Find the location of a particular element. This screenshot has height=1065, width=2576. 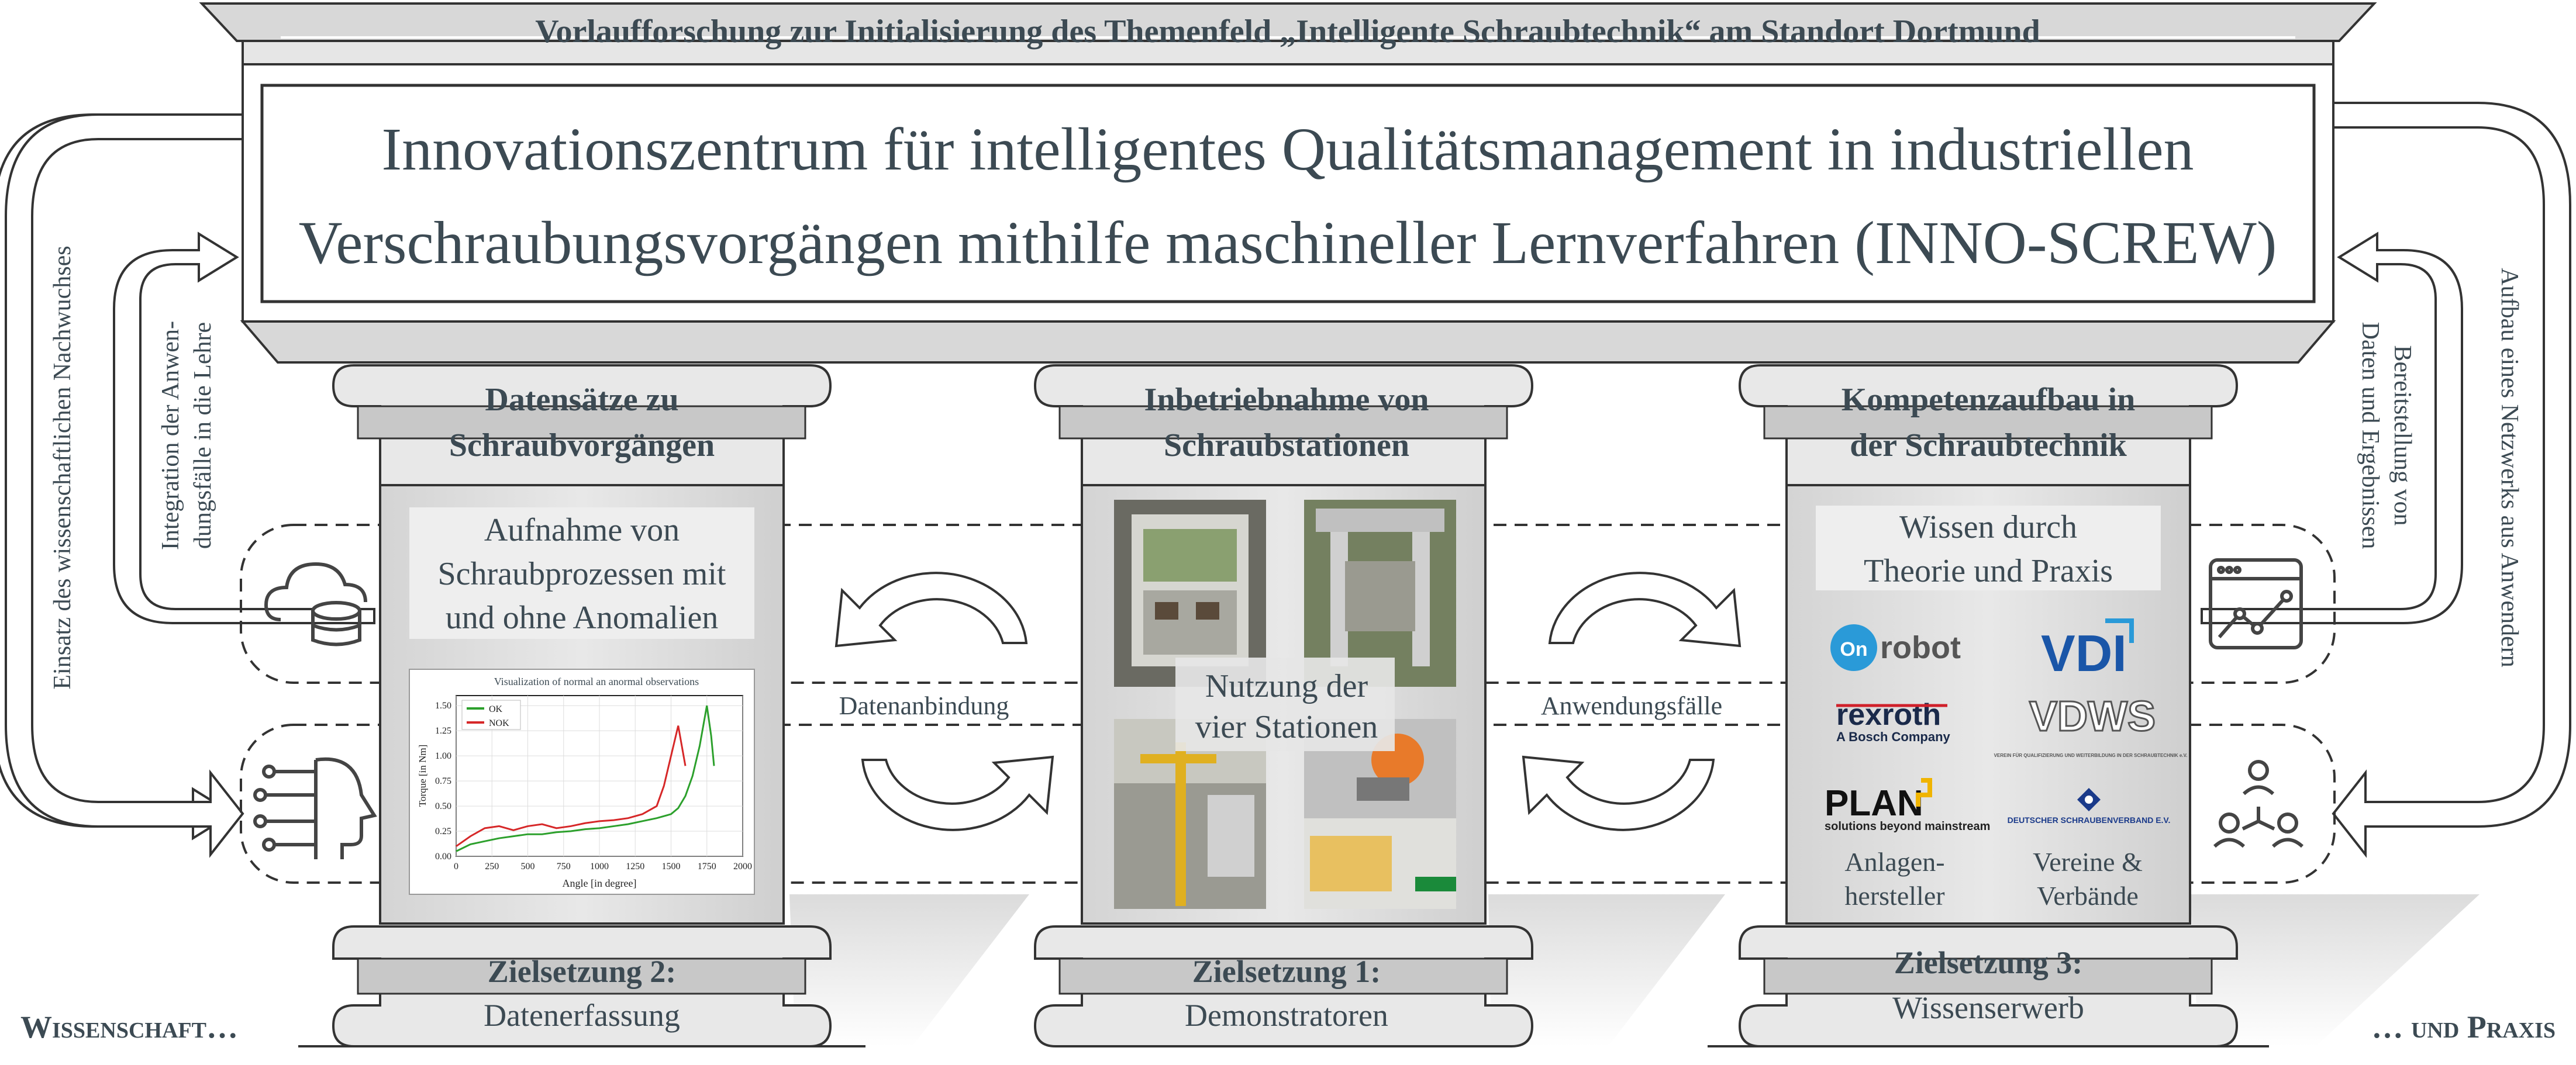

connector-right-label: Anwendungsfälle is located at coordinates (1631, 706).